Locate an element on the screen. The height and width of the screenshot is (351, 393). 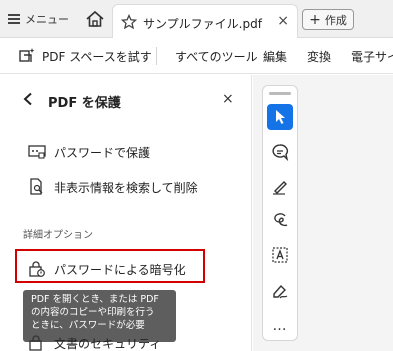
toolbar-divider is located at coordinates (156, 56).